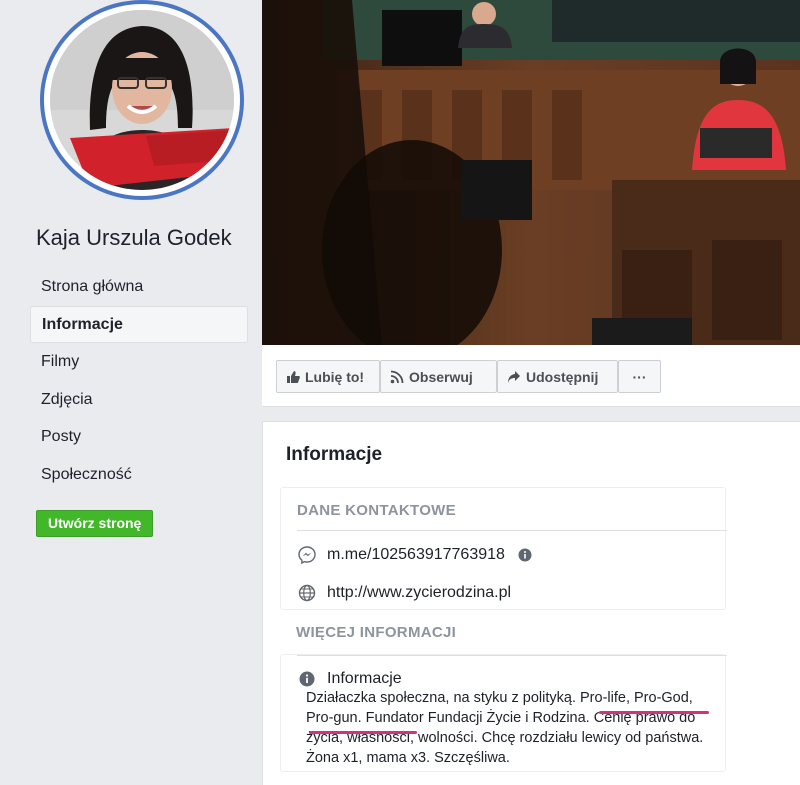 The height and width of the screenshot is (785, 800). Describe the element at coordinates (512, 655) in the screenshot. I see `more-info-divider` at that location.